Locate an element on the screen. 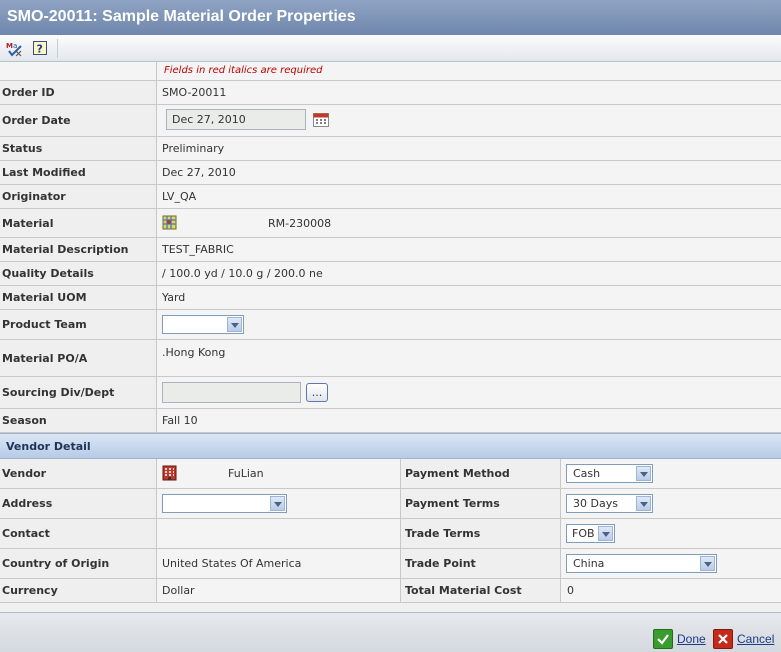 The height and width of the screenshot is (652, 781). address-row: Address Payment Terms 30 Days is located at coordinates (390, 504).